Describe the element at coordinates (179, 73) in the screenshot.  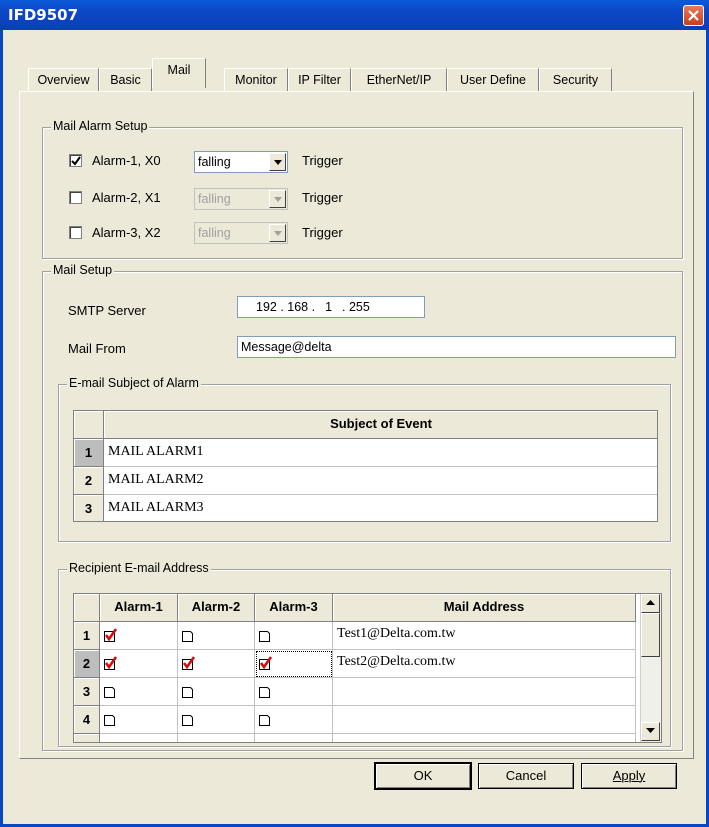
I see `tab-mail: Mail` at that location.